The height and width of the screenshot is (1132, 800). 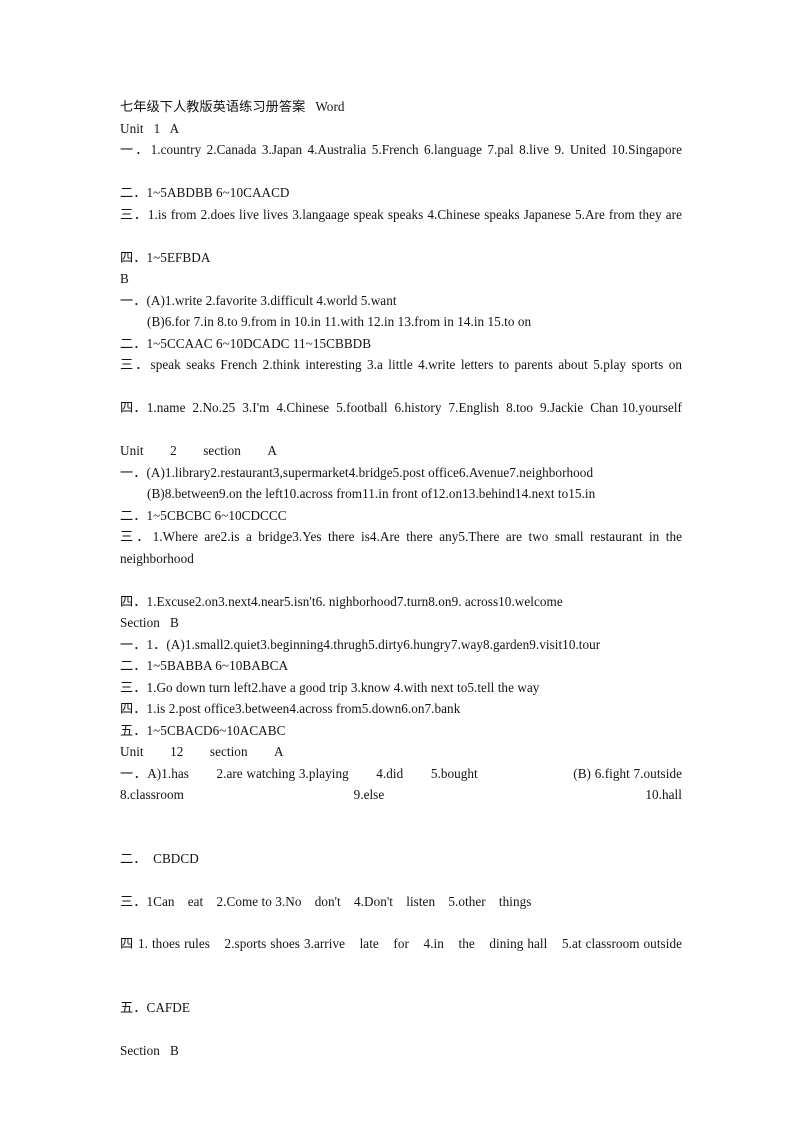 I want to click on unit12-b-heading: Section B, so click(x=149, y=1050).